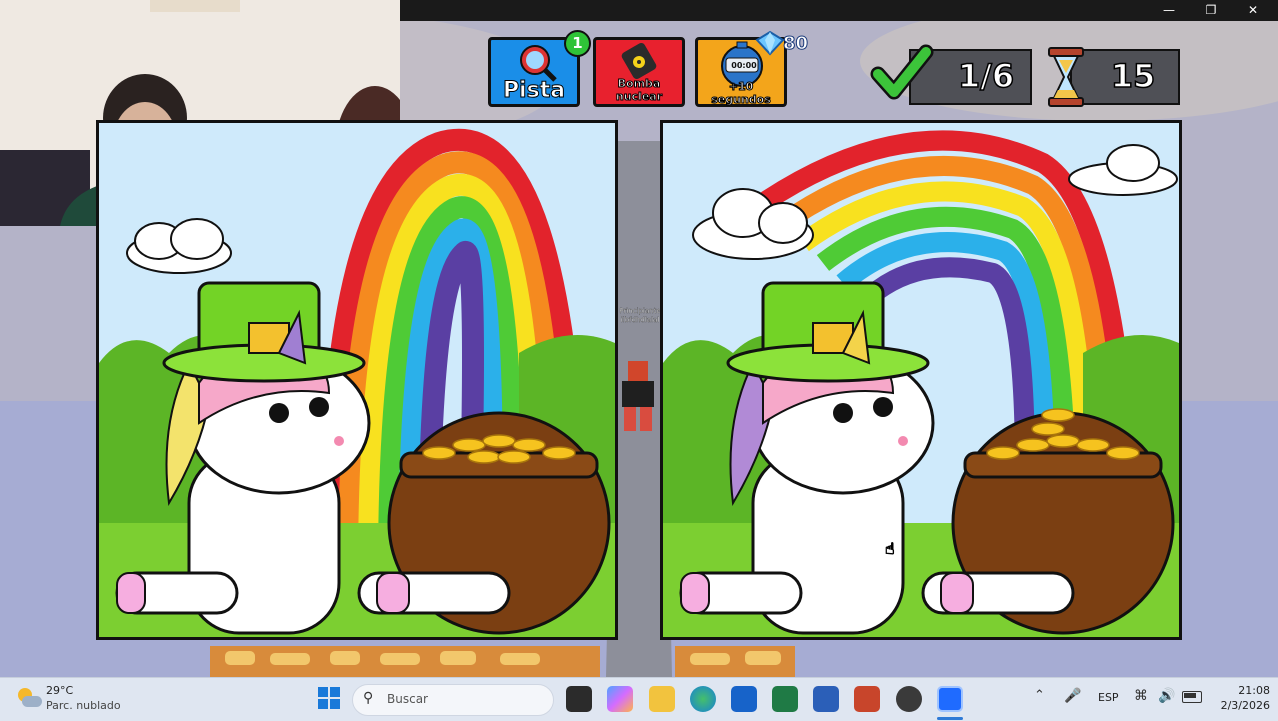 This screenshot has height=721, width=1278. Describe the element at coordinates (639, 97) in the screenshot. I see `nuke-label-line2: nuclear` at that location.